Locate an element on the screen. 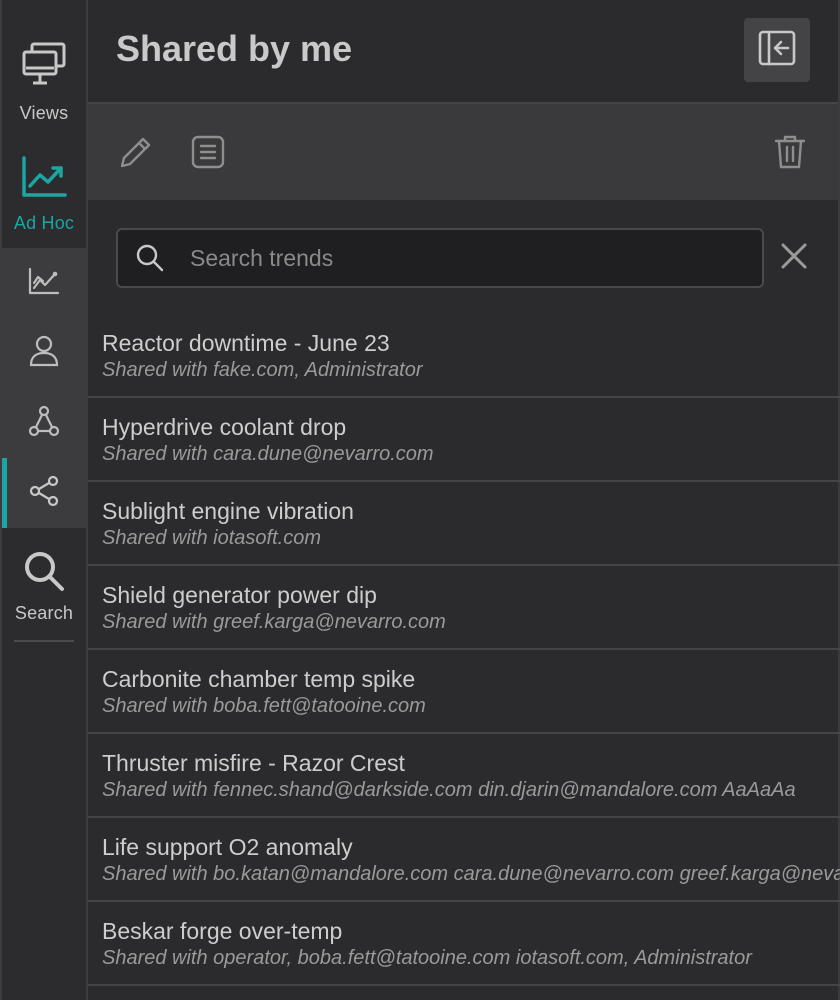  search-input is located at coordinates (468, 258).